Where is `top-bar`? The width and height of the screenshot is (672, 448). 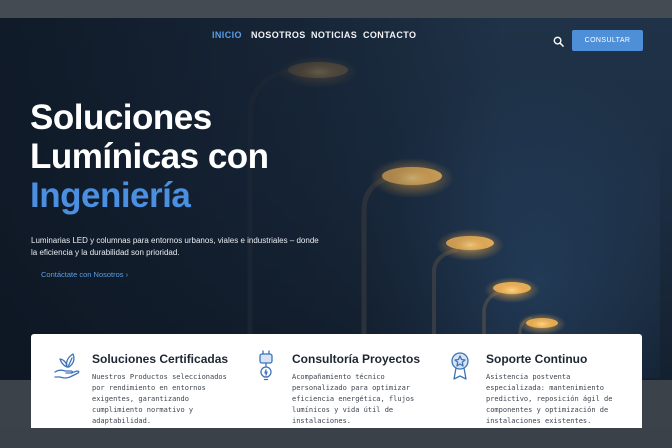 top-bar is located at coordinates (336, 9).